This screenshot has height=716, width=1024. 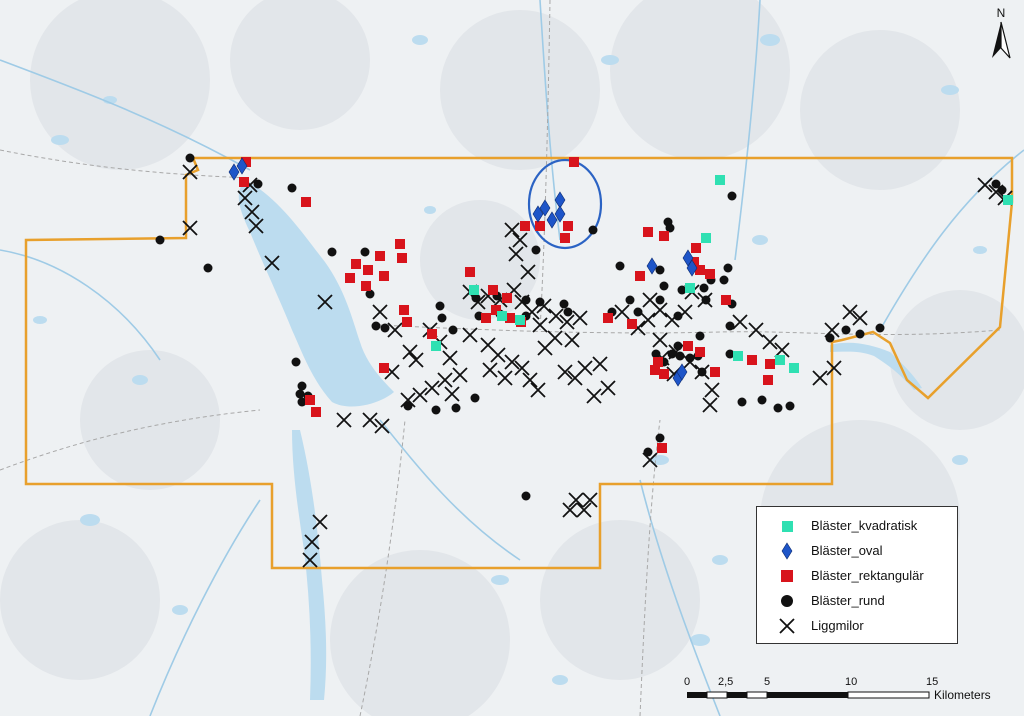 I want to click on legend-label: Bläster_rund, so click(x=848, y=600).